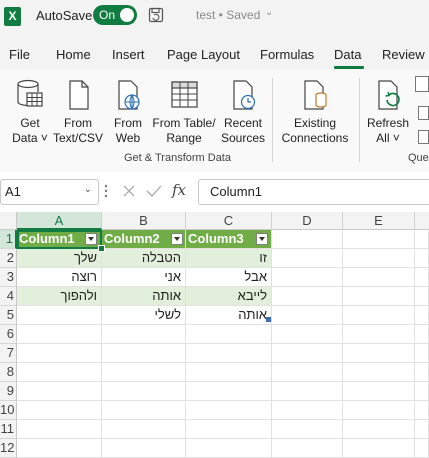  Describe the element at coordinates (144, 315) in the screenshot. I see `table-cell: לשלי` at that location.